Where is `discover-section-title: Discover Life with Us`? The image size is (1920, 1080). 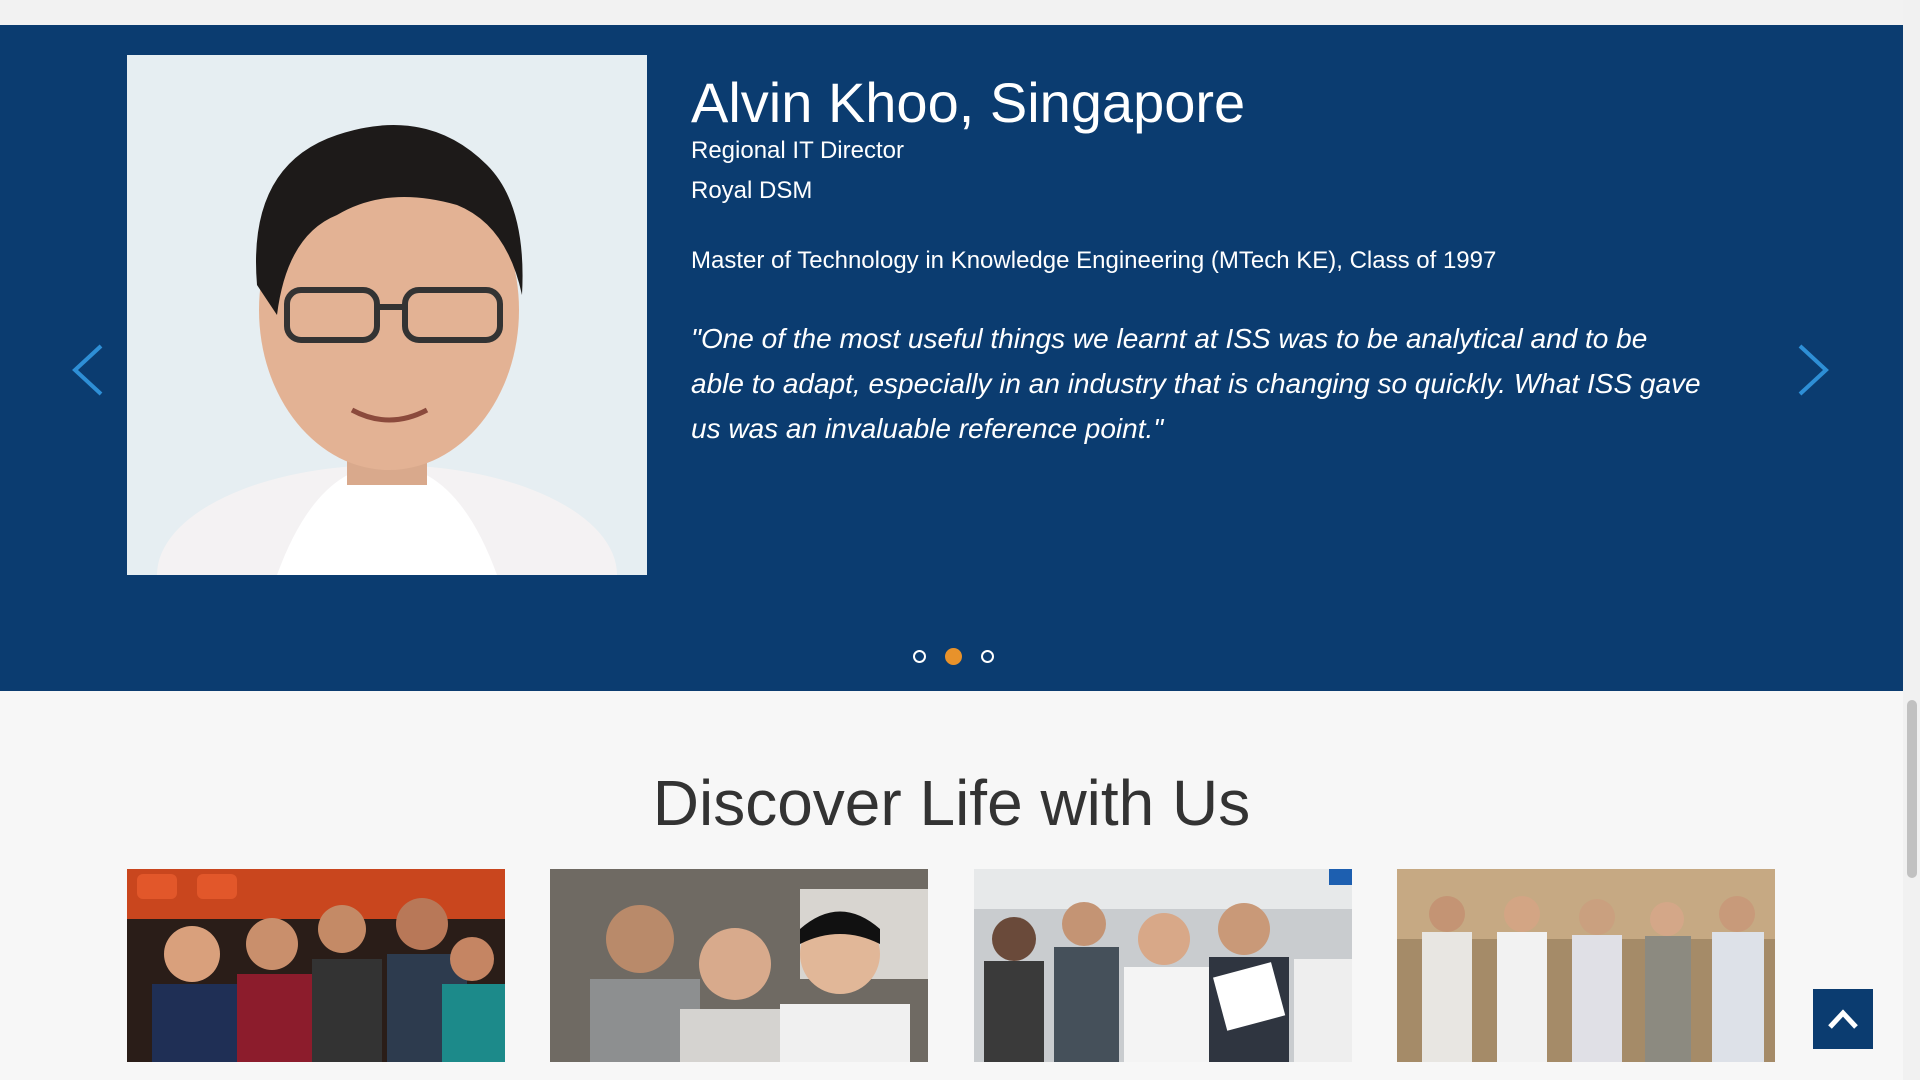
discover-section-title: Discover Life with Us is located at coordinates (951, 803).